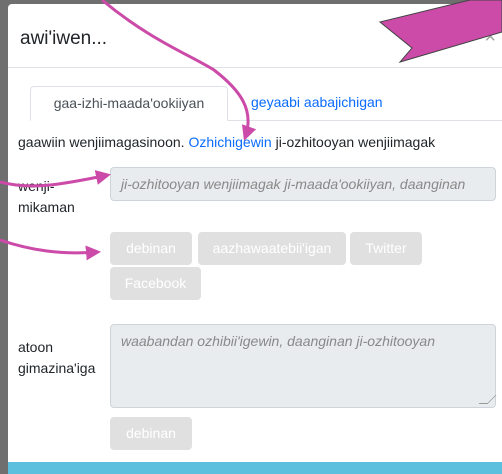 The height and width of the screenshot is (474, 502). Describe the element at coordinates (151, 433) in the screenshot. I see `submit-button: debinan` at that location.